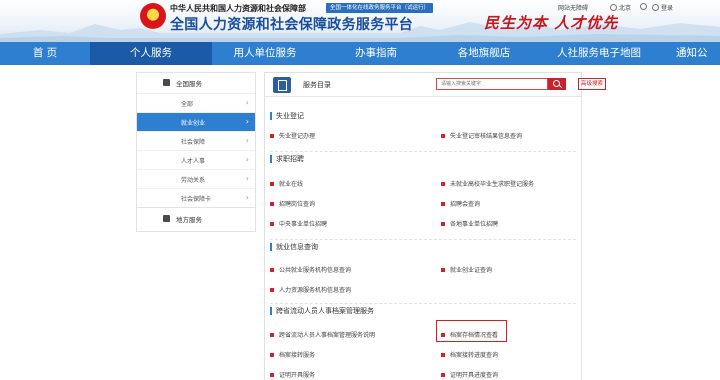  I want to click on sidebar-item-all: 全部 ›, so click(196, 102).